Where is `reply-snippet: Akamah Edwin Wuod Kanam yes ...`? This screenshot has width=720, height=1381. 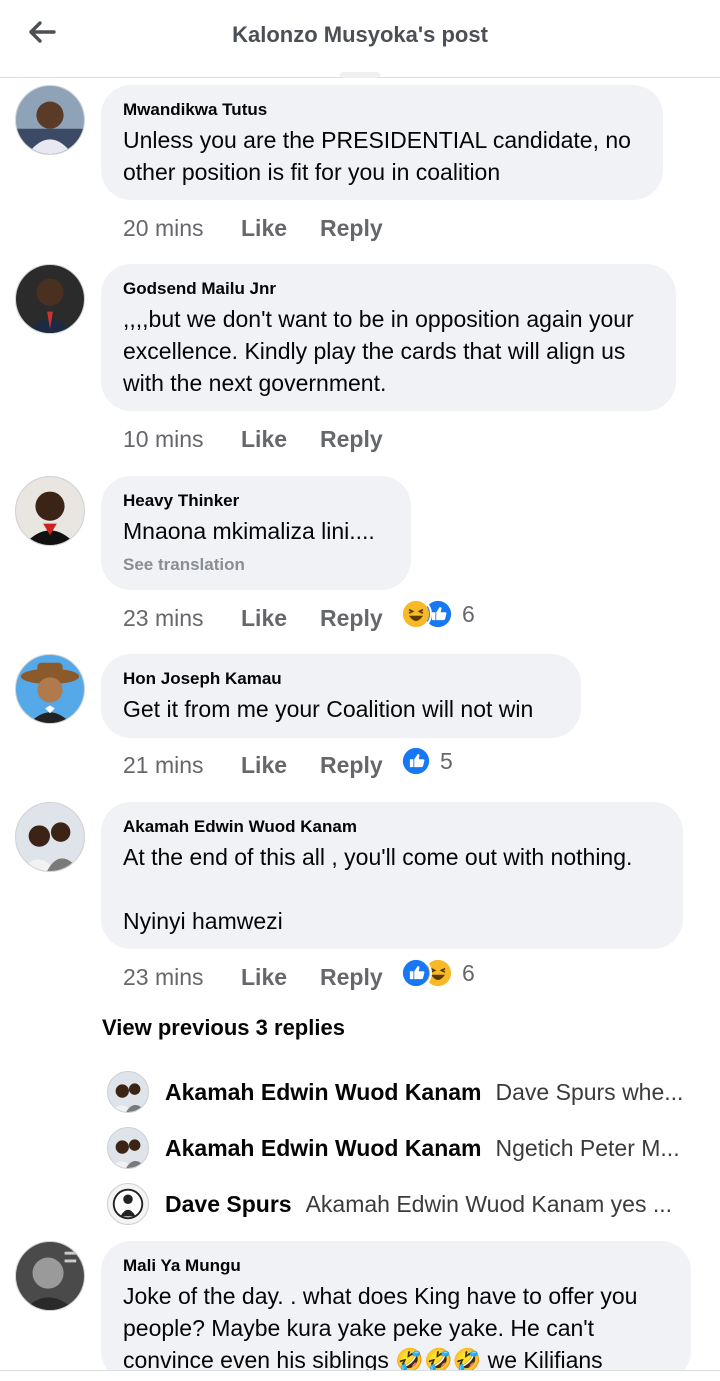
reply-snippet: Akamah Edwin Wuod Kanam yes ... is located at coordinates (489, 1203).